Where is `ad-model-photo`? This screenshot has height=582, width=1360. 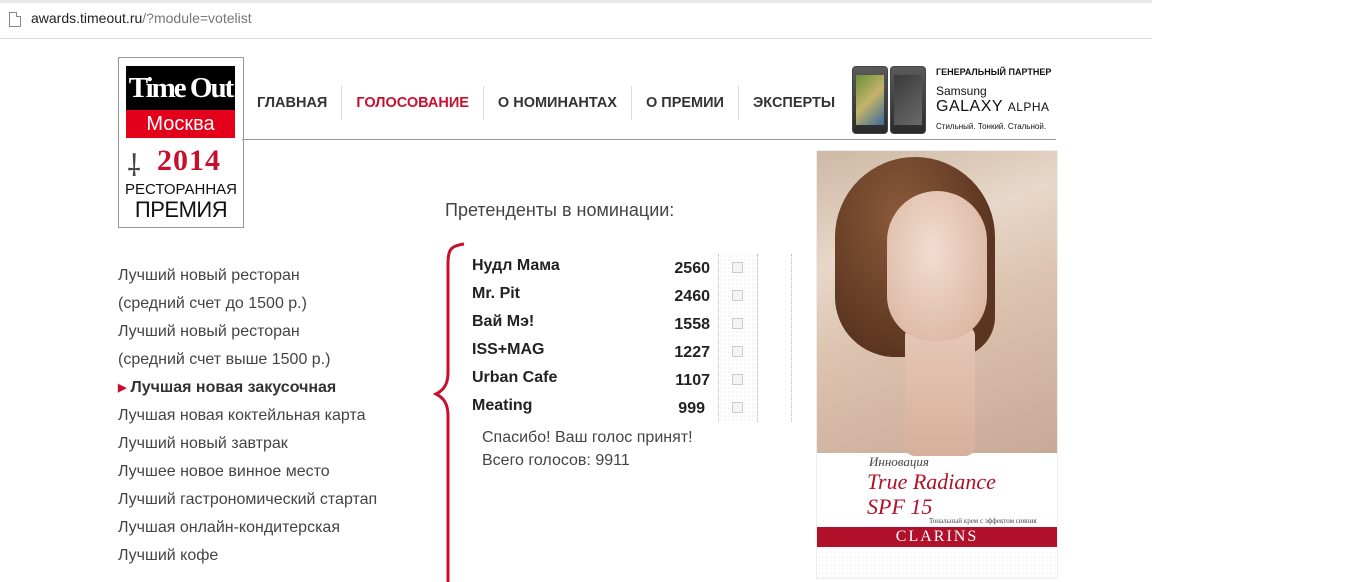
ad-model-photo is located at coordinates (937, 303).